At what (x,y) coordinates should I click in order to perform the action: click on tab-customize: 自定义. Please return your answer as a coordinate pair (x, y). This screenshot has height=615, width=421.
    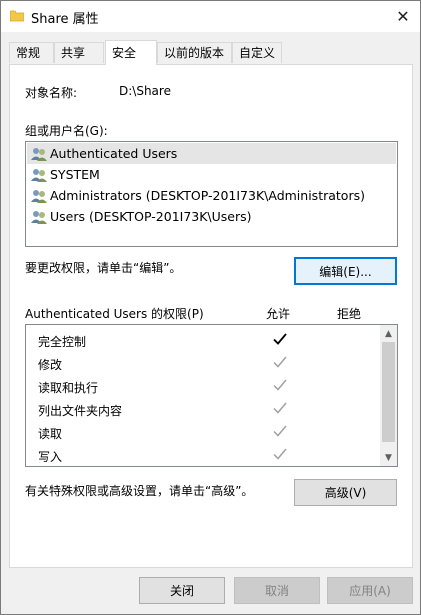
    Looking at the image, I should click on (257, 52).